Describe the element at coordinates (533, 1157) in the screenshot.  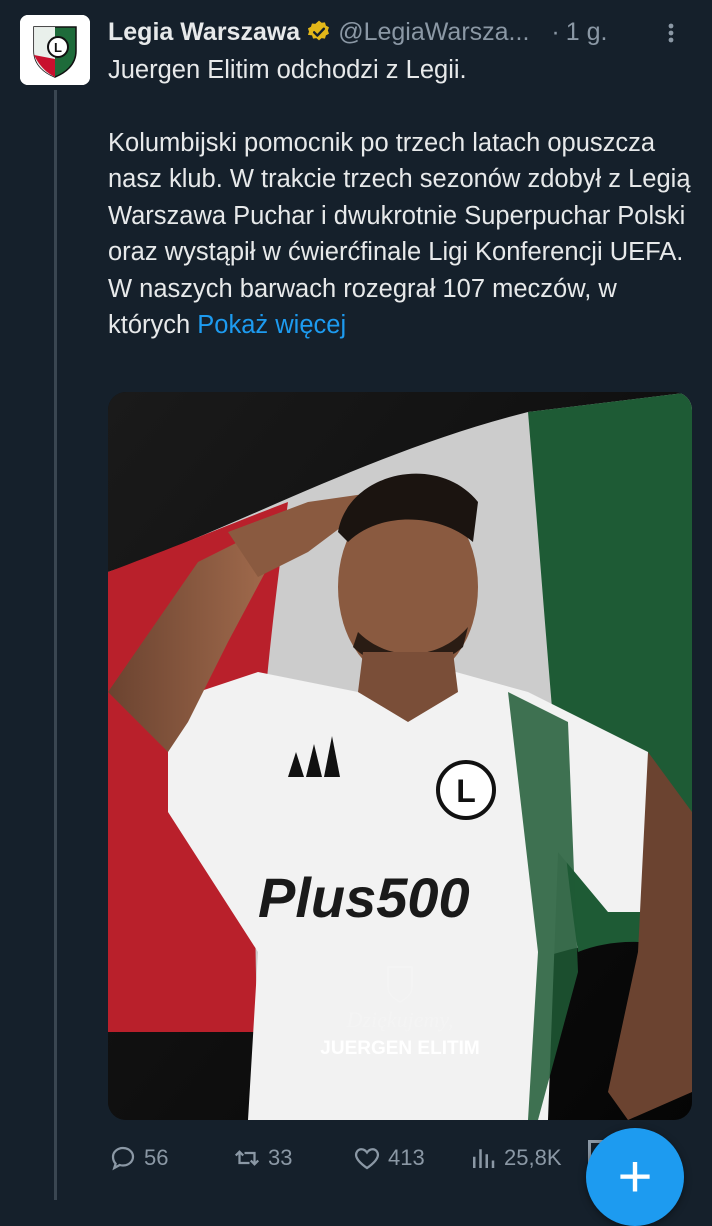
I see `views-count: 25,8K` at that location.